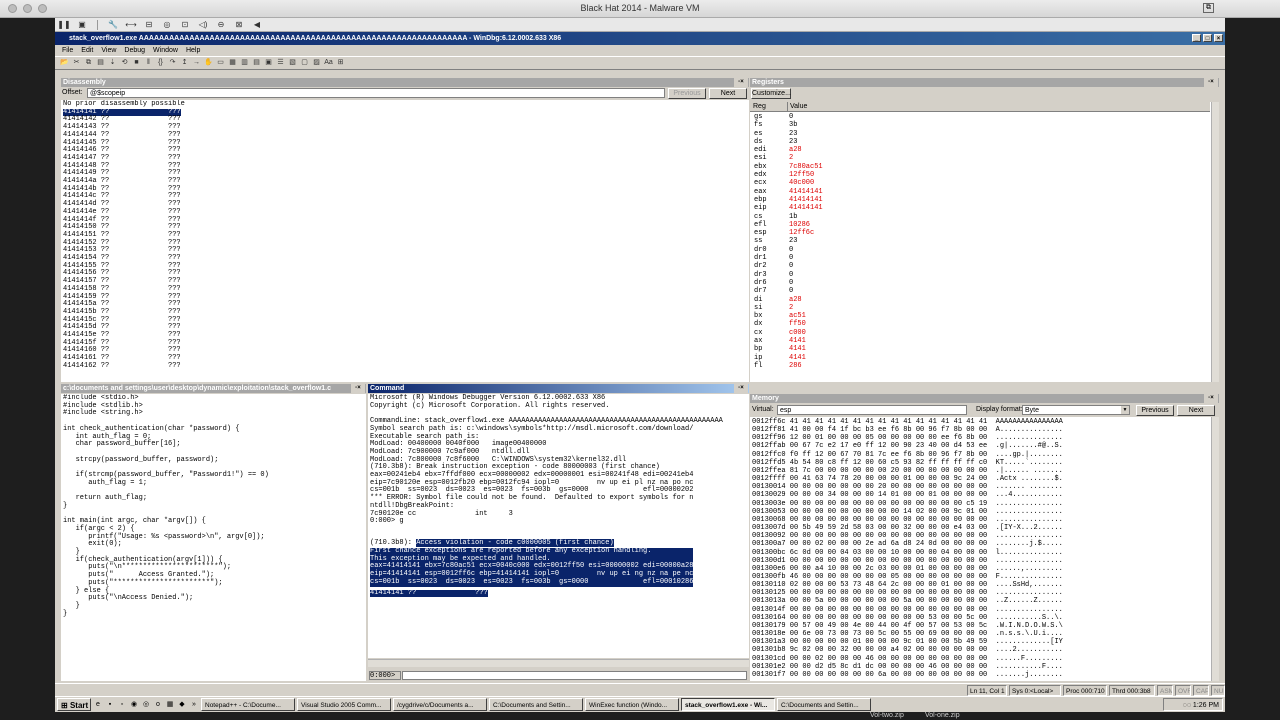 This screenshot has height=720, width=1280. Describe the element at coordinates (134, 705) in the screenshot. I see `firefox-icon: ◉` at that location.